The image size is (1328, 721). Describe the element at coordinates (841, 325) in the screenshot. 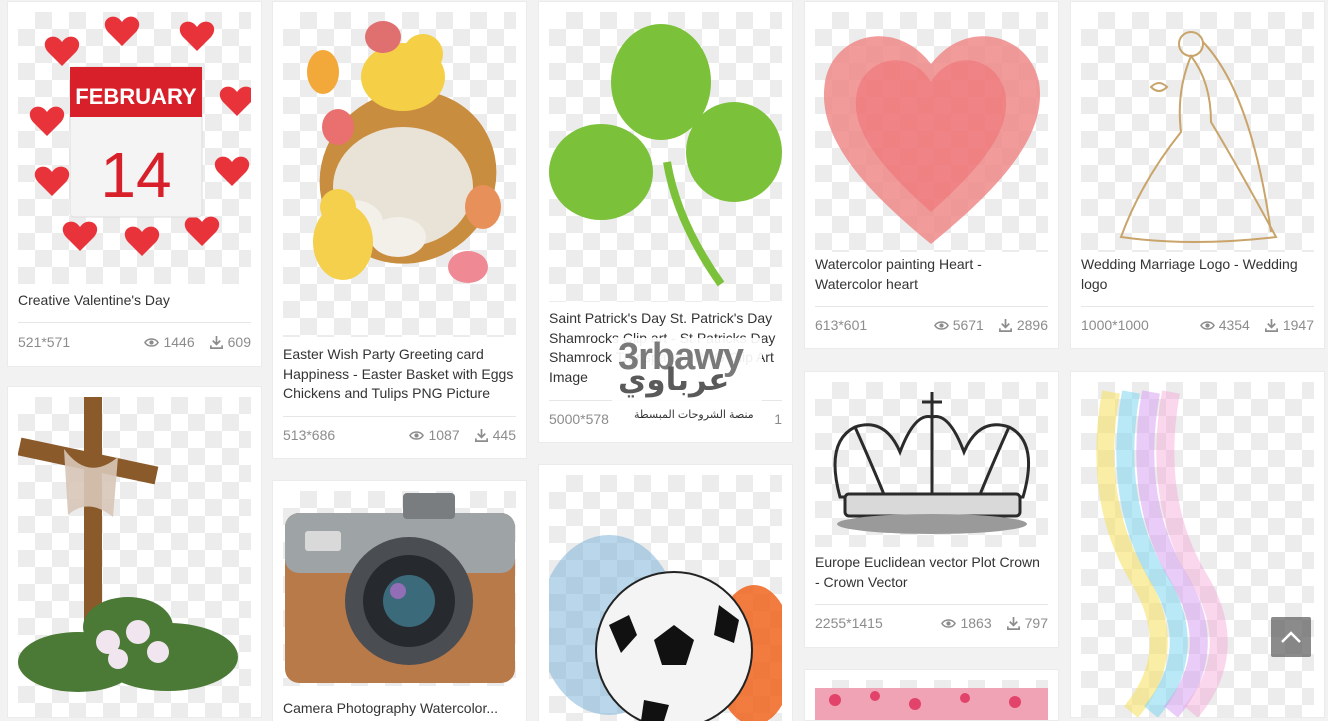

I see `image-dimensions: 613*601` at that location.